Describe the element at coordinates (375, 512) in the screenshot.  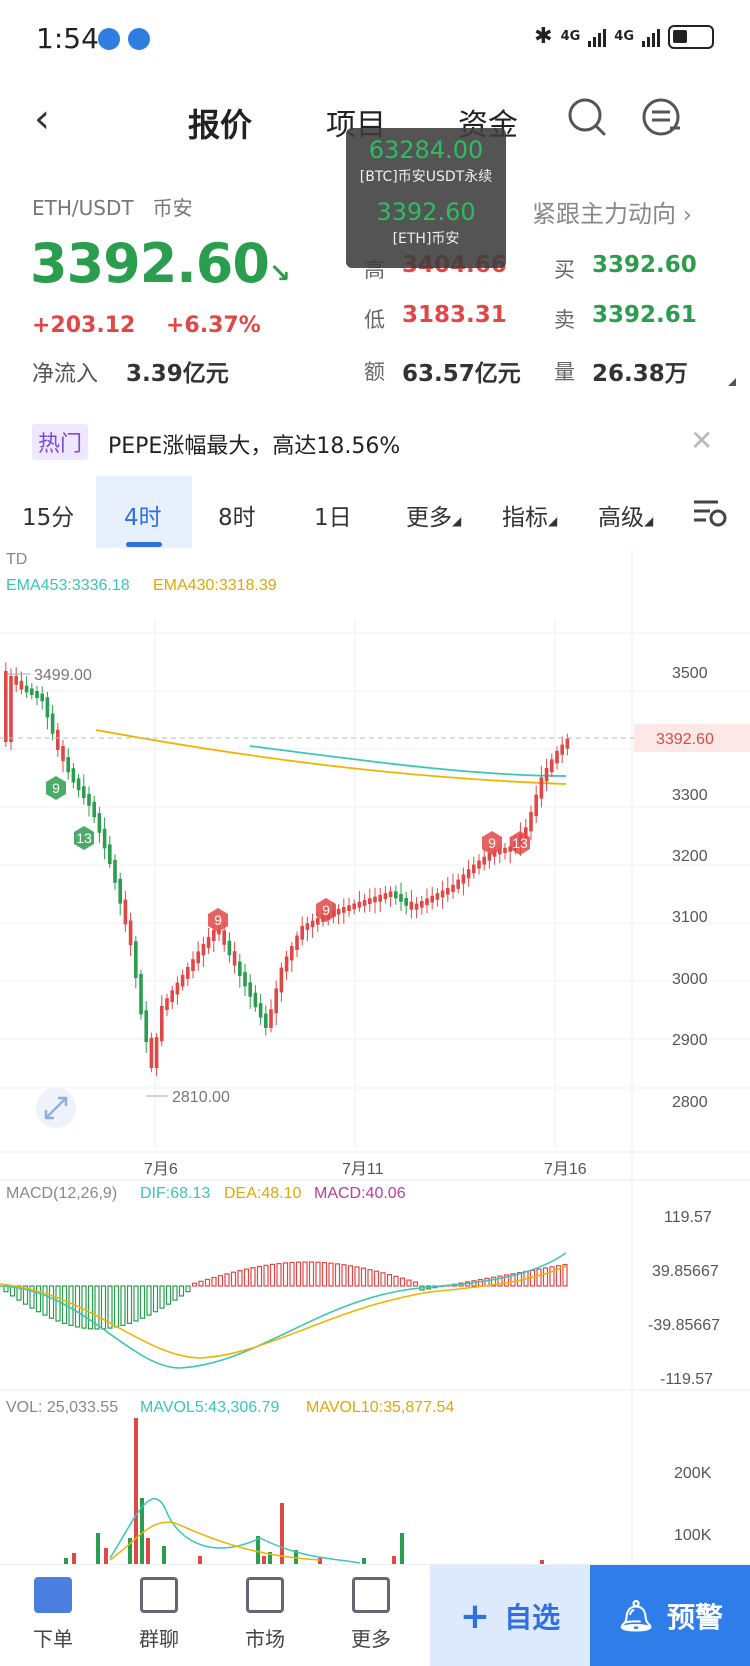
I see `interval-tabs: 15分 4时 8时 1日 更多◢ 指标◢ 高级◢` at that location.